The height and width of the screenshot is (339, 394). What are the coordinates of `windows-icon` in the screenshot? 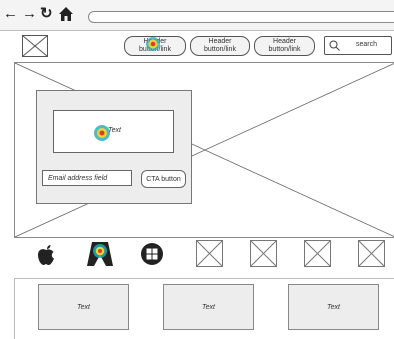 It's located at (152, 256).